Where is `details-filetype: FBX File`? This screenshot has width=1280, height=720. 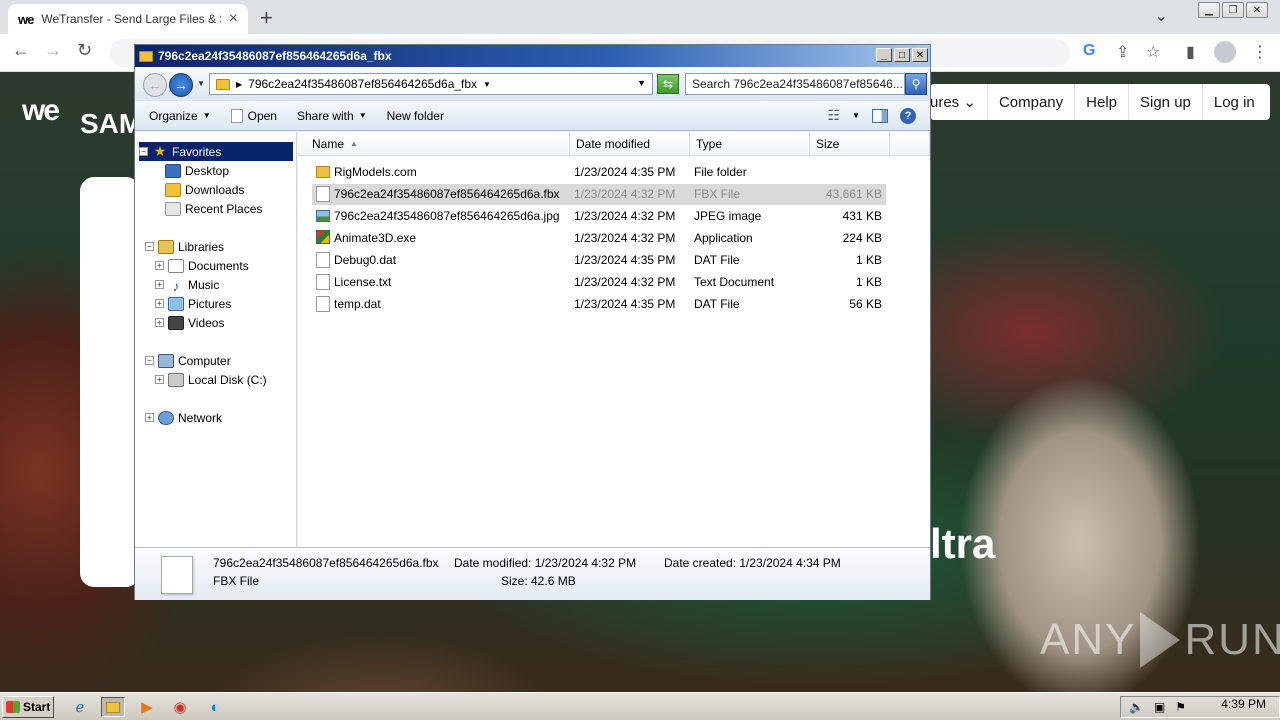
details-filetype: FBX File is located at coordinates (236, 581).